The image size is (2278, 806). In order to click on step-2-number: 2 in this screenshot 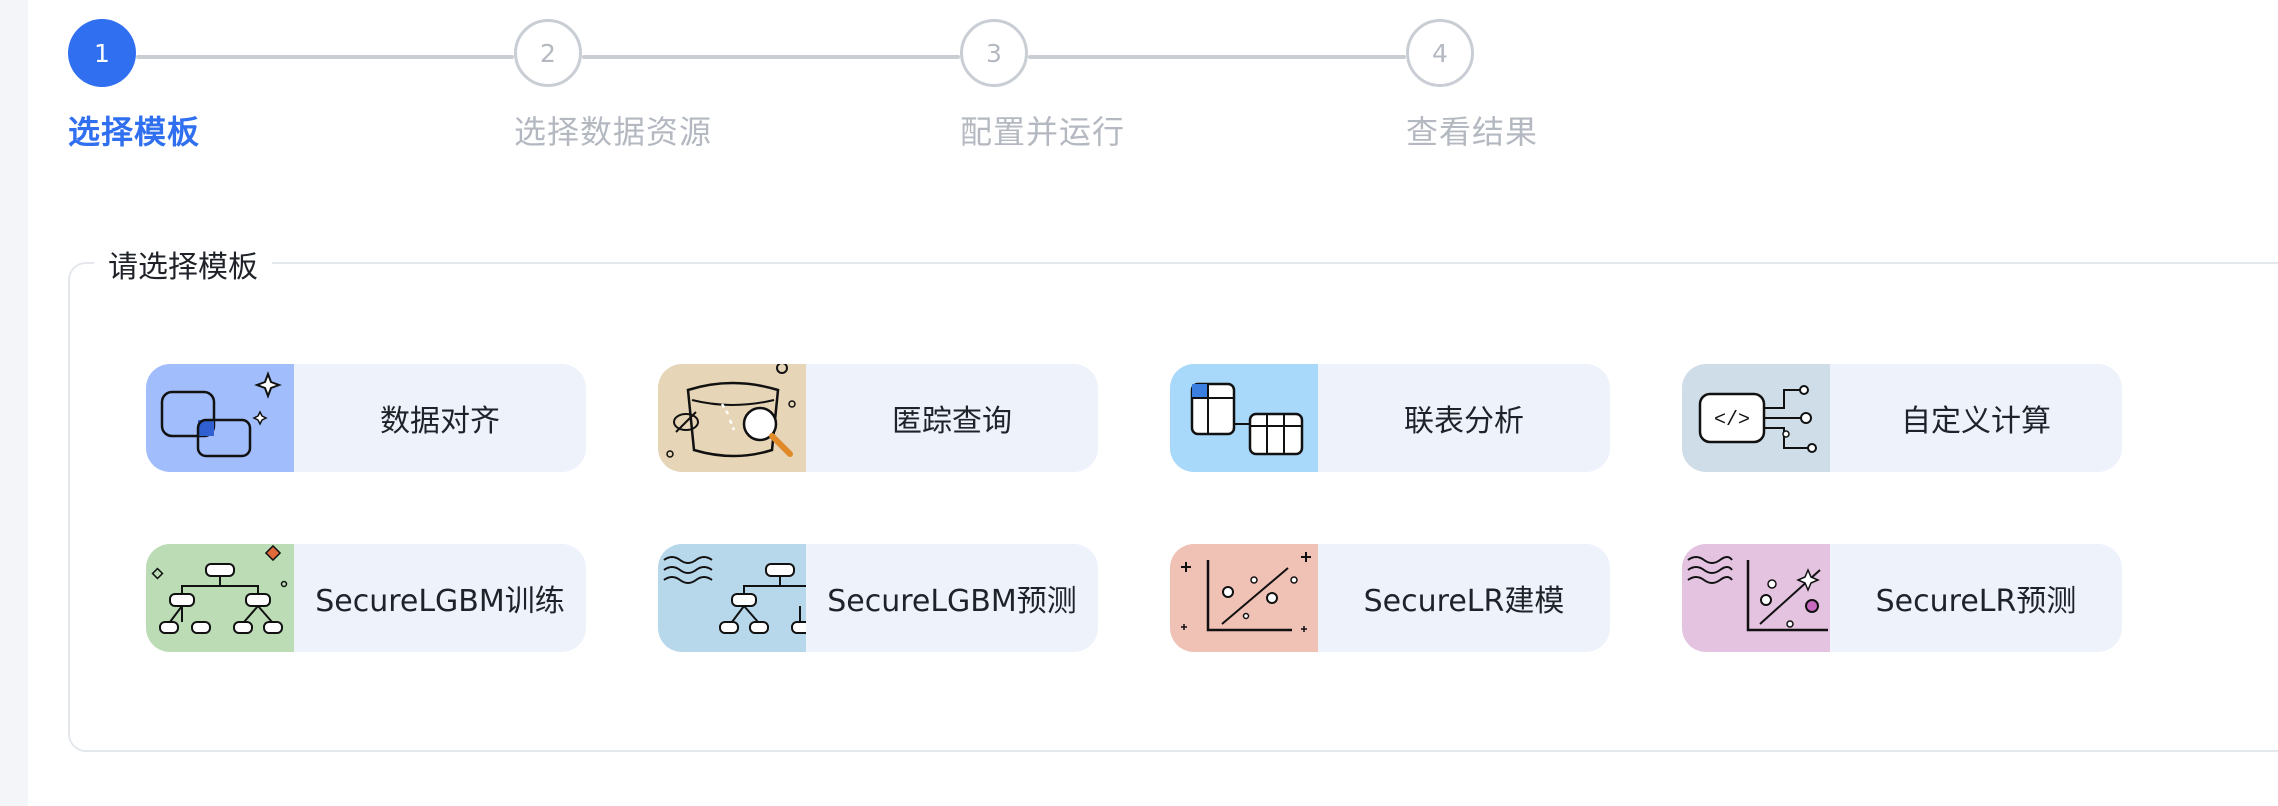, I will do `click(548, 53)`.